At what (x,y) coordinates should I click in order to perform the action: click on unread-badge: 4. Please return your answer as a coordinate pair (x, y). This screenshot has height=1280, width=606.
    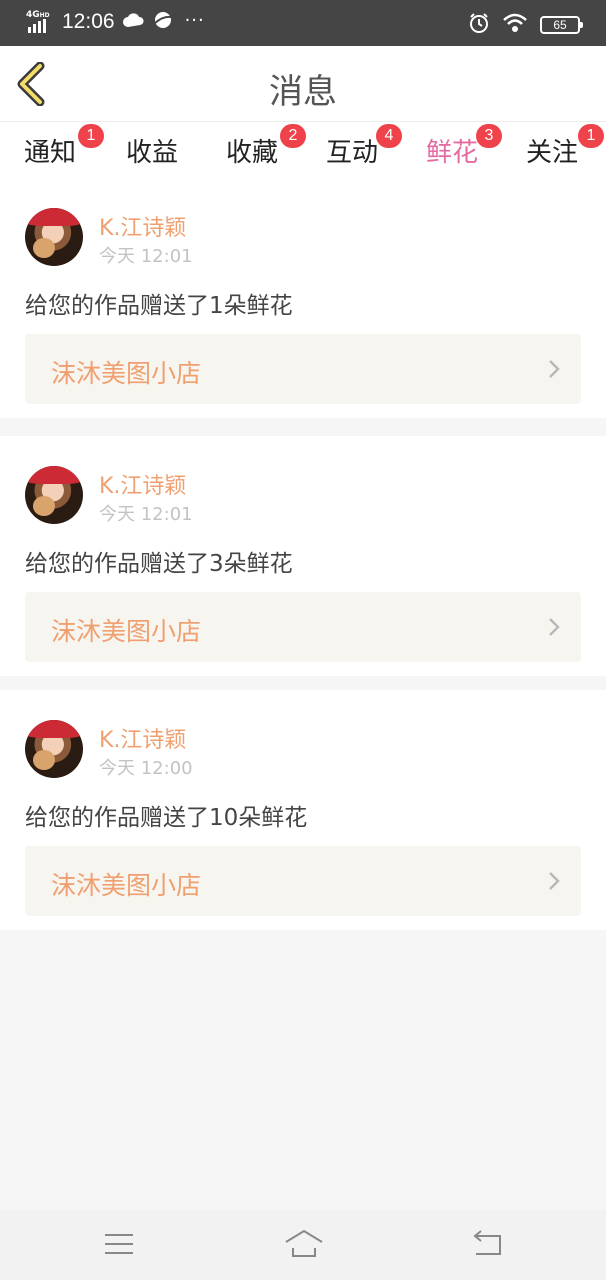
    Looking at the image, I should click on (389, 136).